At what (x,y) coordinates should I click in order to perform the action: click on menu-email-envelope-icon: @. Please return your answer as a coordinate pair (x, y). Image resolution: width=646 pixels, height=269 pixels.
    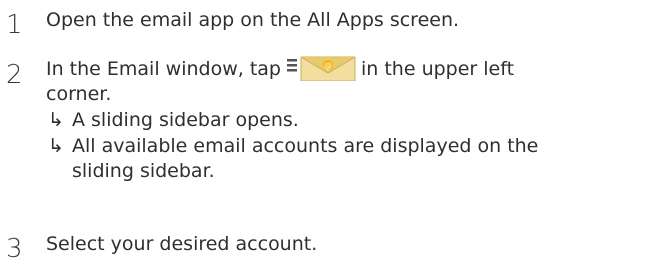
    Looking at the image, I should click on (321, 67).